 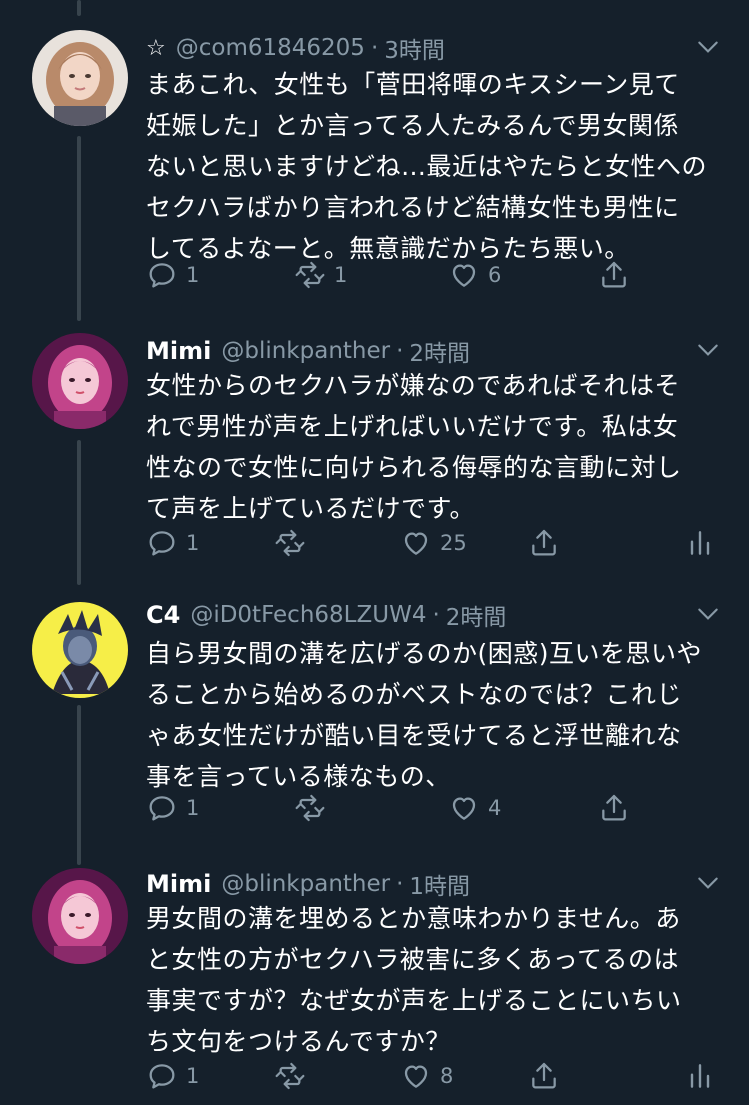 I want to click on action-bar: 1 25, so click(x=436, y=543).